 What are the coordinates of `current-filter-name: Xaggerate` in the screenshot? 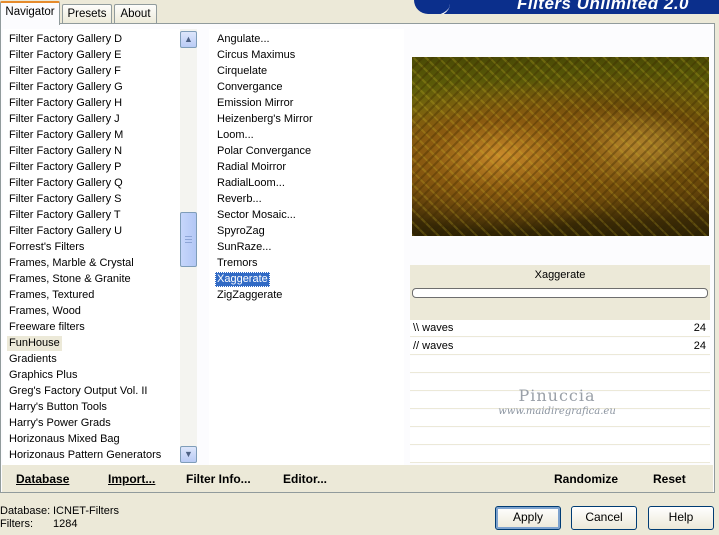 It's located at (560, 275).